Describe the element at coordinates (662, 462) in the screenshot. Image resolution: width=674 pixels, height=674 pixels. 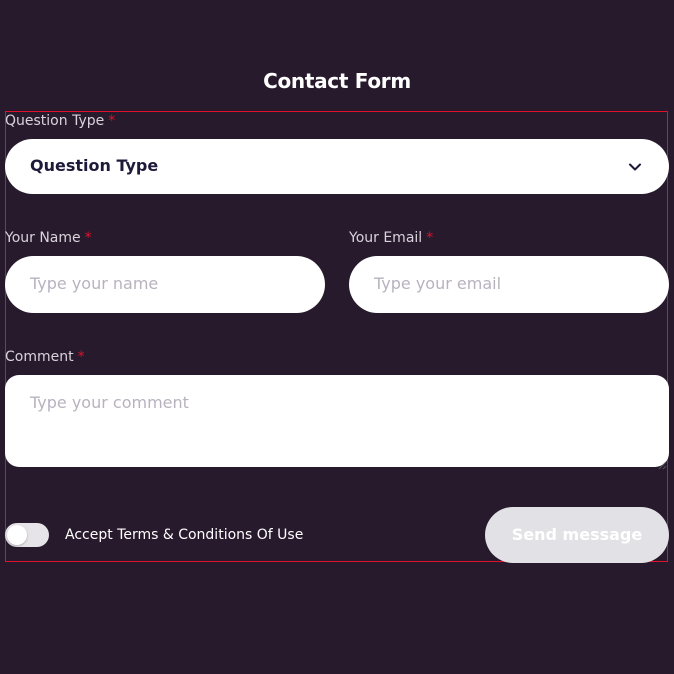
I see `resize-handle-icon` at that location.